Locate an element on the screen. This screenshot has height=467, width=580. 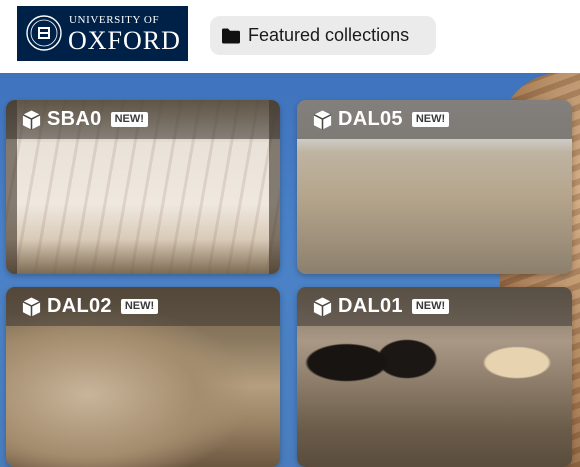
featured-collections-label: Featured collections is located at coordinates (329, 35).